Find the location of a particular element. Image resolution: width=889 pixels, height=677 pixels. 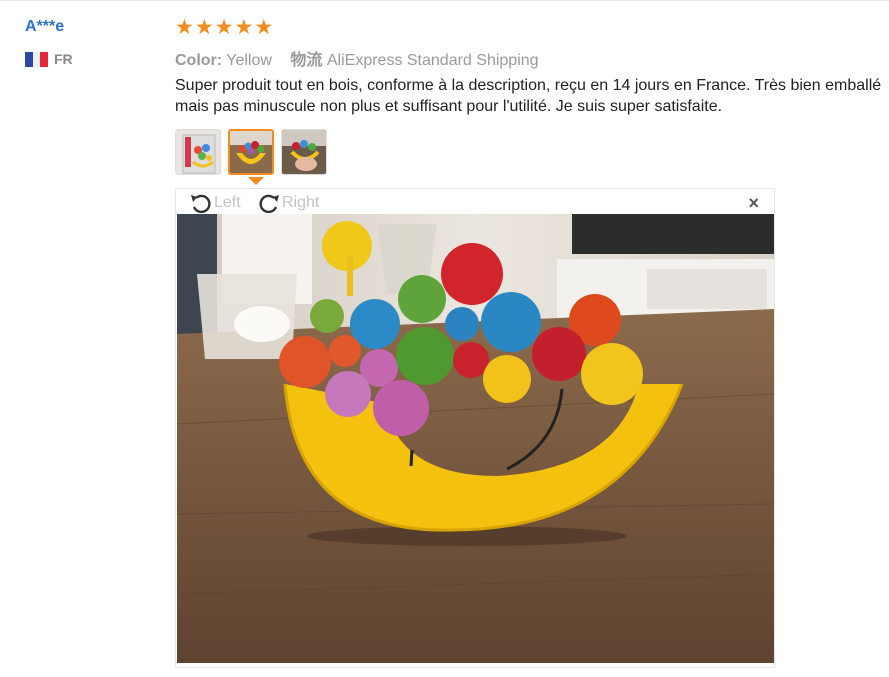

reviewer-name: A***e is located at coordinates (44, 27).